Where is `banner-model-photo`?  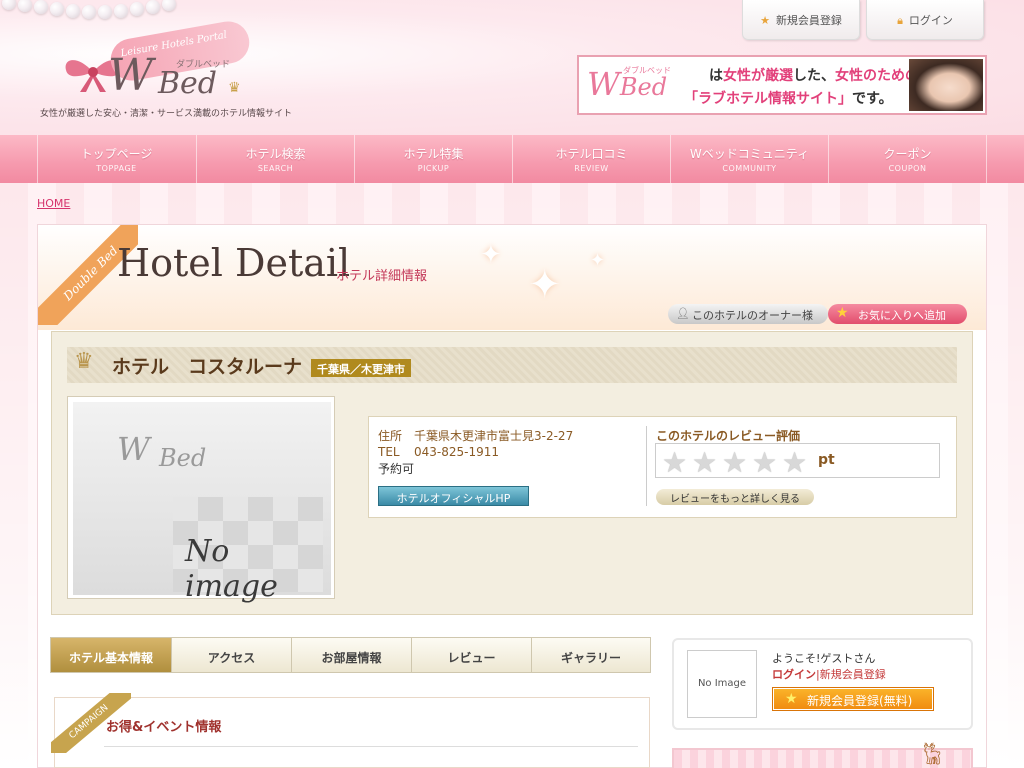
banner-model-photo is located at coordinates (946, 85).